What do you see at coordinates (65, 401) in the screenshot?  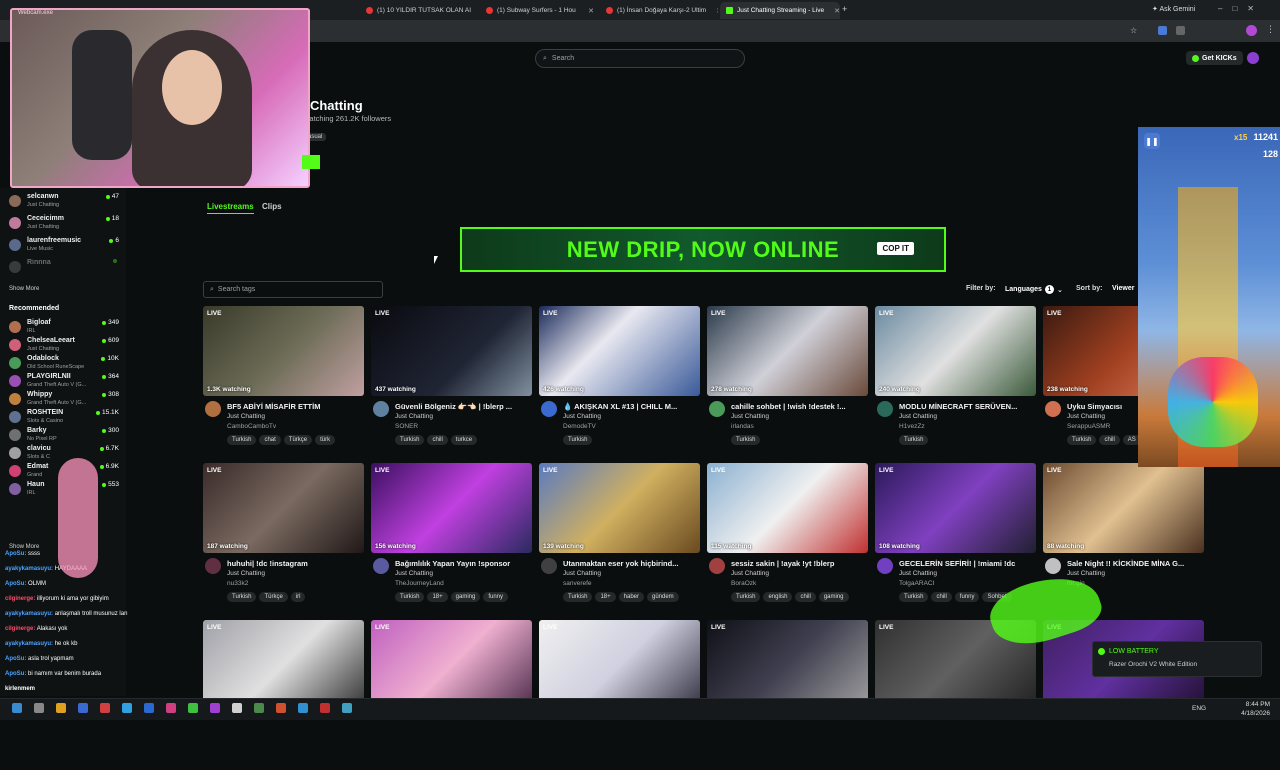 I see `sidebar-channel: Whippy Grand Theft Auto V (G... 308` at bounding box center [65, 401].